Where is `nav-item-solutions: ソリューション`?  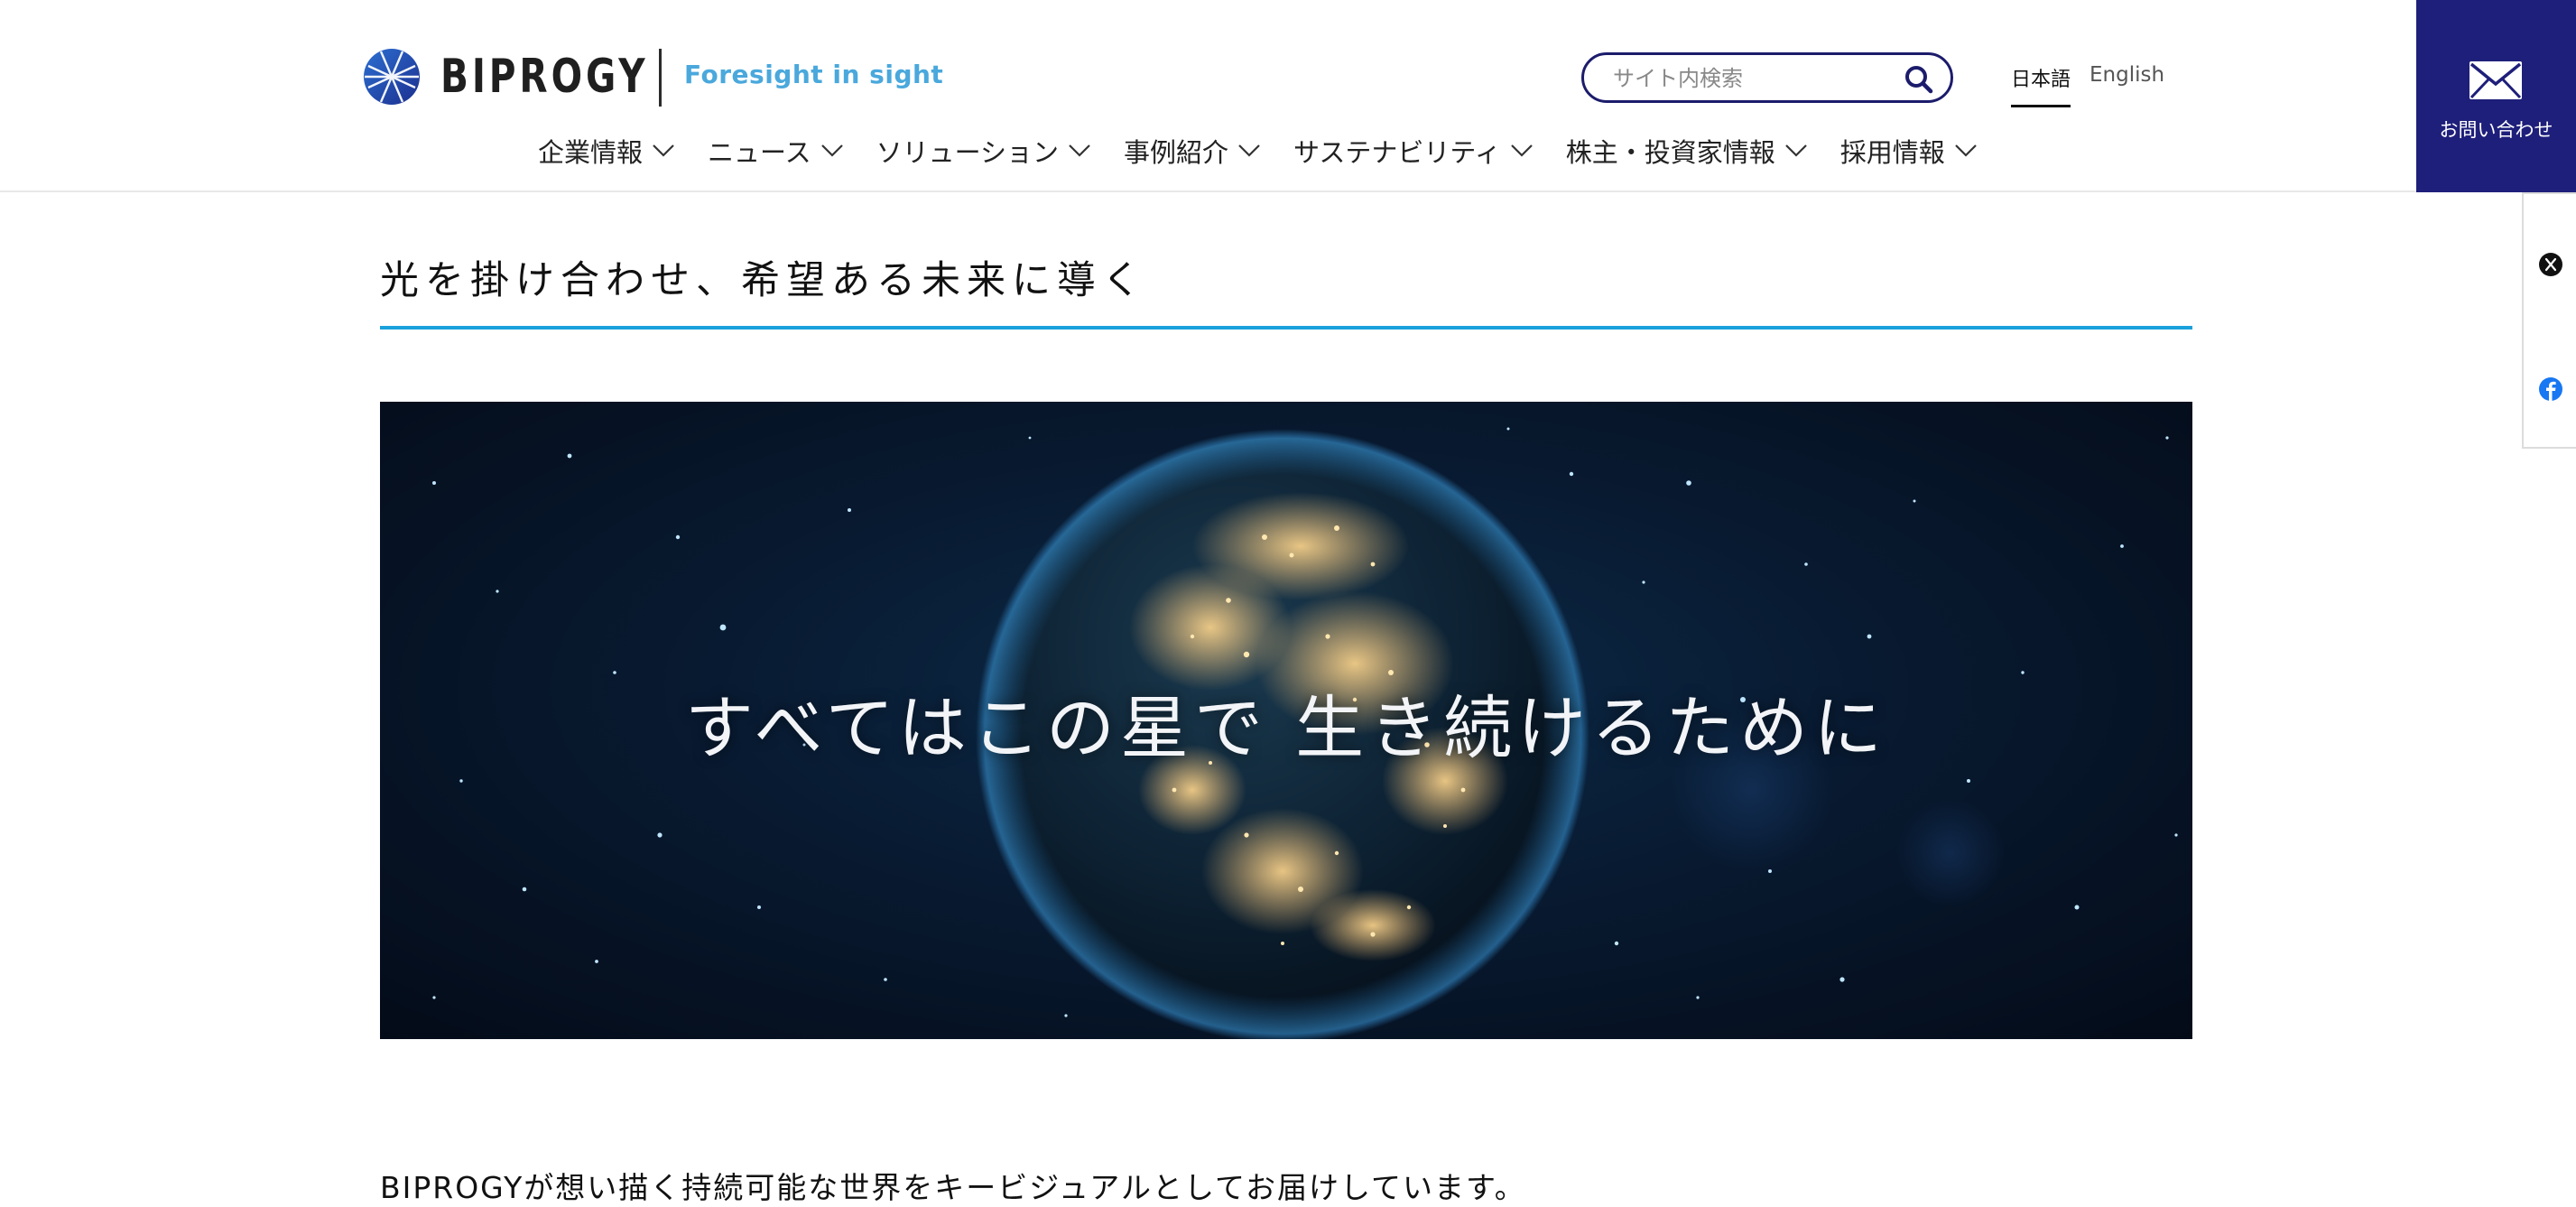 nav-item-solutions: ソリューション is located at coordinates (983, 150).